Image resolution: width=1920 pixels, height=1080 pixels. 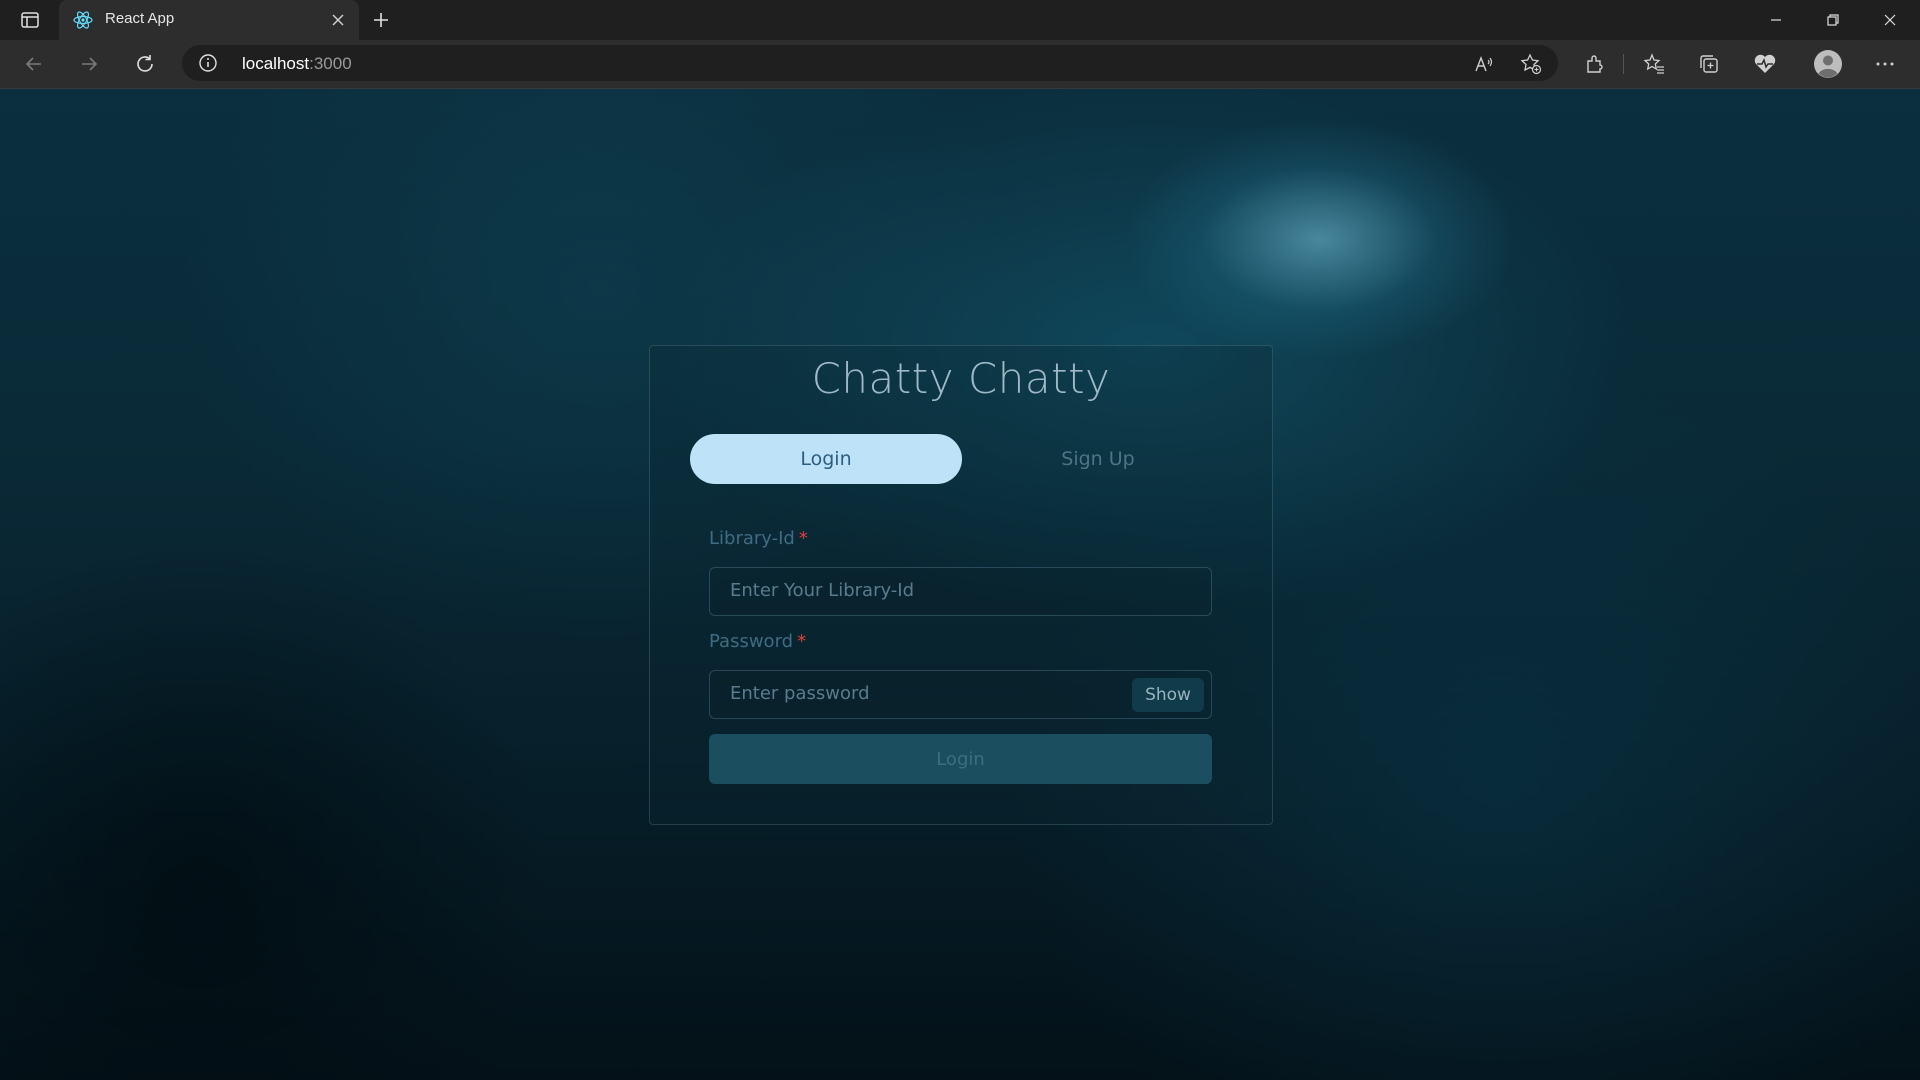 I want to click on address-port: :3000, so click(x=330, y=63).